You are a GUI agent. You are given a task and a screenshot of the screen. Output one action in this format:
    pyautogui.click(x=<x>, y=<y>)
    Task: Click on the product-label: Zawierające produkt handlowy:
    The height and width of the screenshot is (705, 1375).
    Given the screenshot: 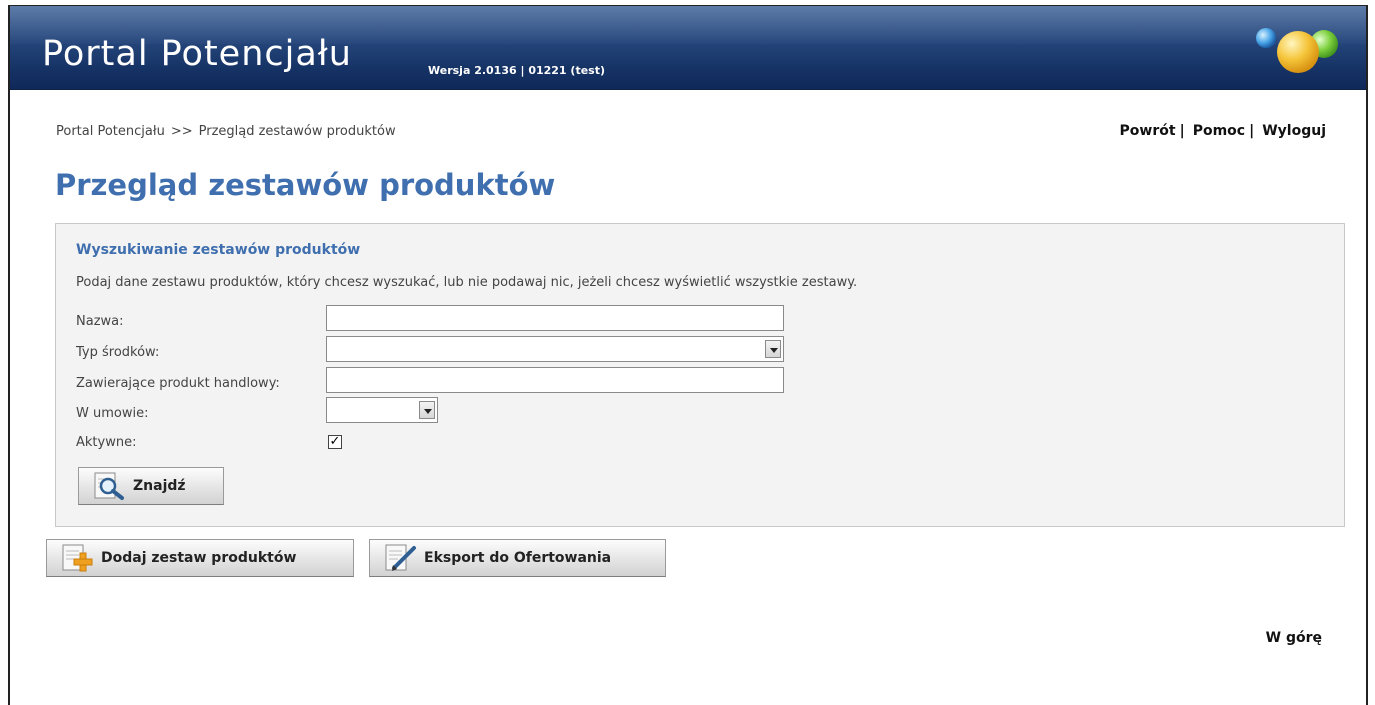 What is the action you would take?
    pyautogui.click(x=178, y=383)
    